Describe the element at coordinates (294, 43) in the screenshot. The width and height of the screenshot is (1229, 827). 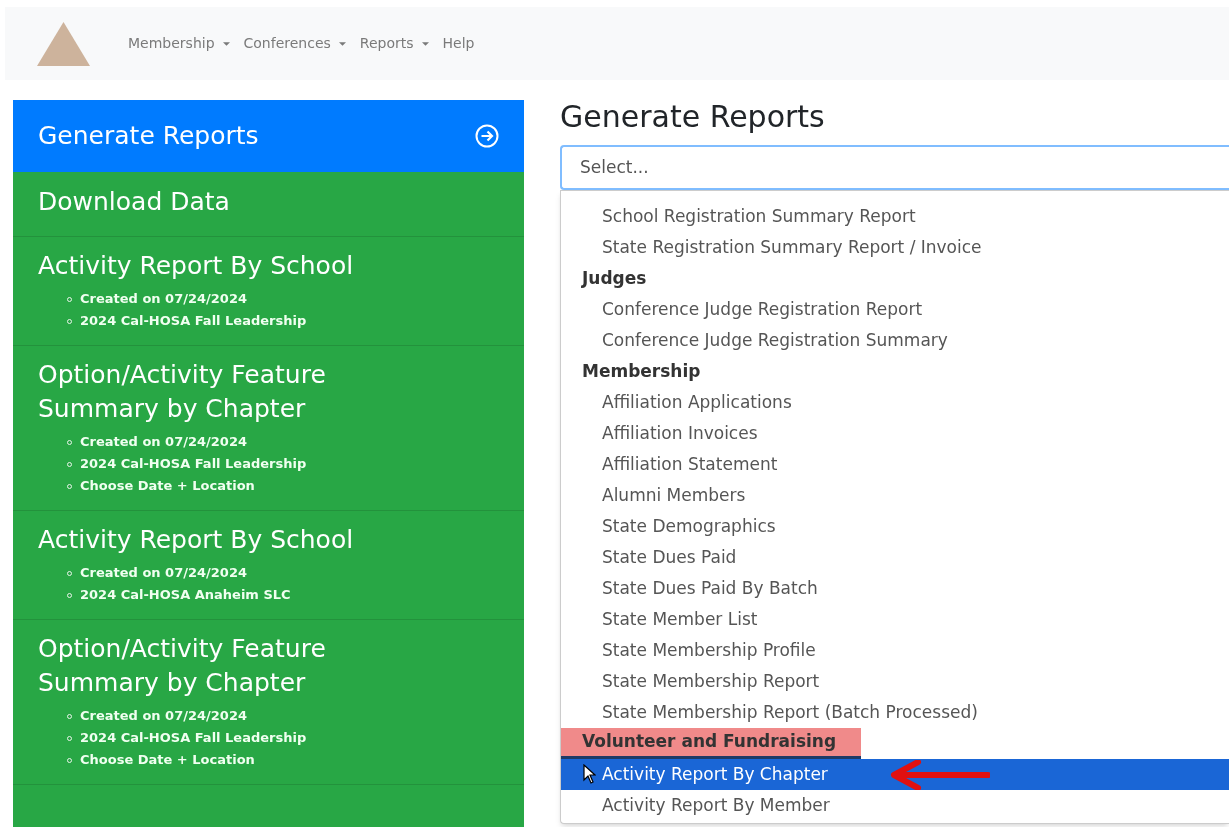
I see `nav-menu-link: Conferences` at that location.